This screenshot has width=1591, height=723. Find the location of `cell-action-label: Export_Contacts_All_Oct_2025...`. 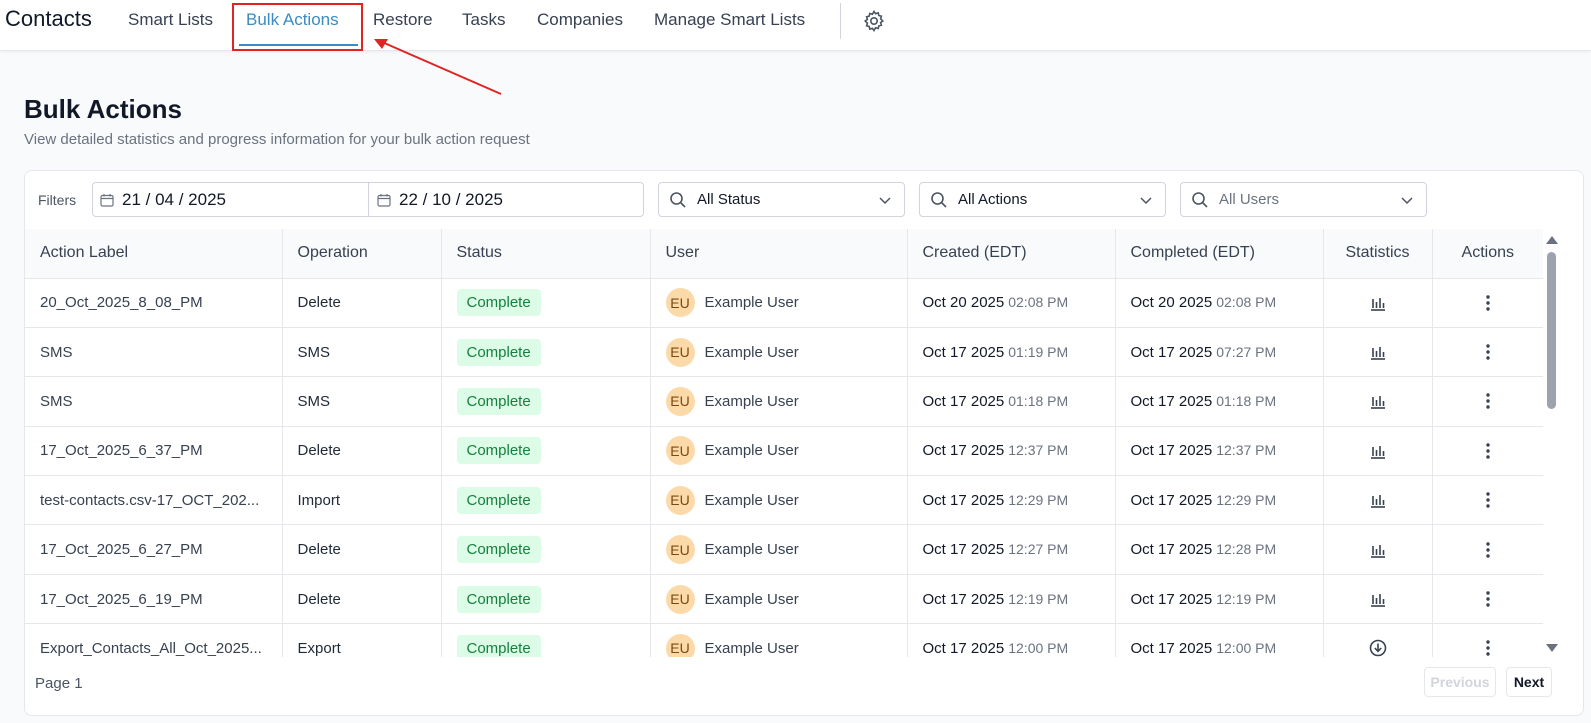

cell-action-label: Export_Contacts_All_Oct_2025... is located at coordinates (154, 640).